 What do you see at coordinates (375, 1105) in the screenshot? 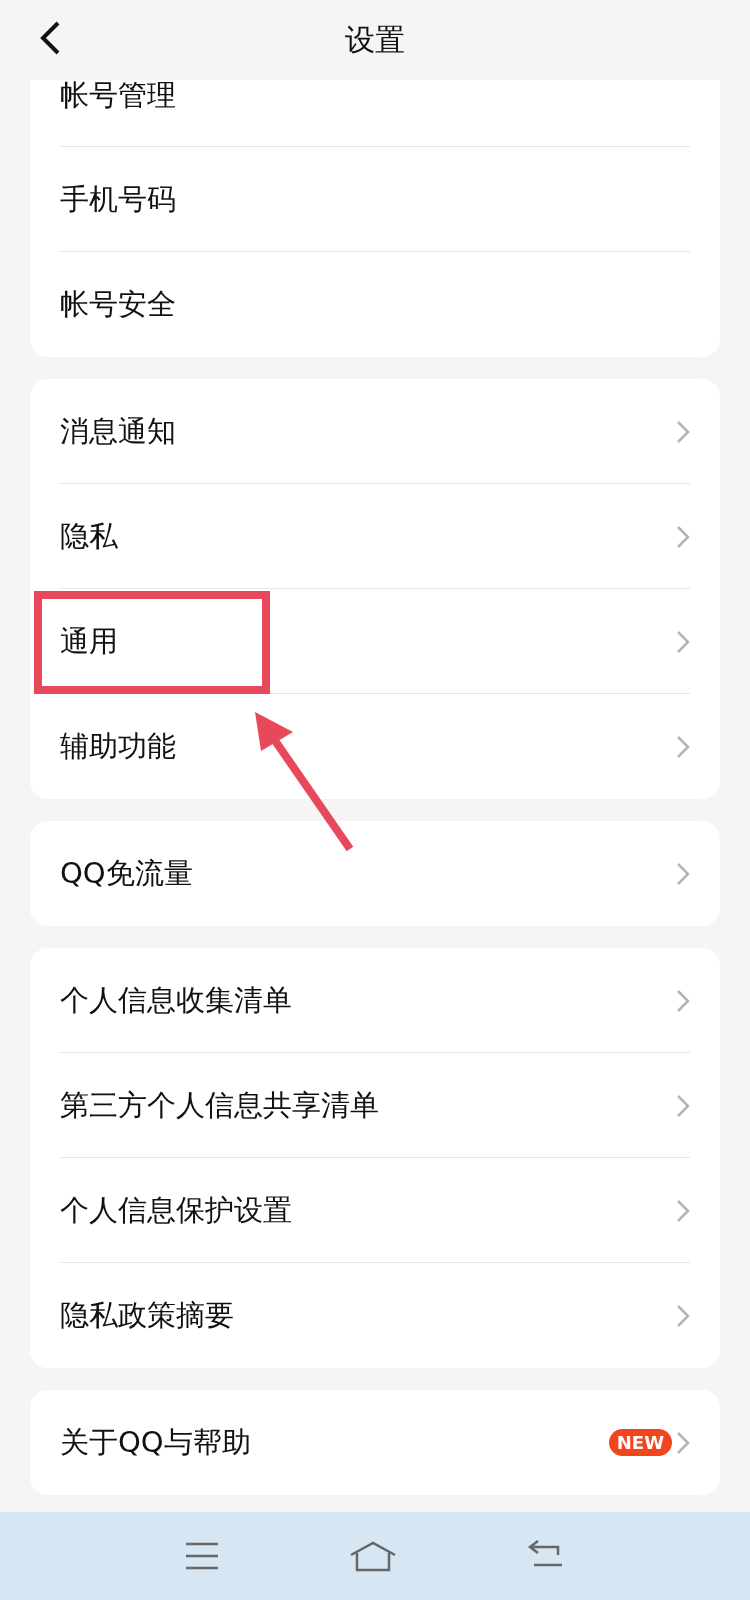
I see `settings-item: 第三方个人信息共享清单` at bounding box center [375, 1105].